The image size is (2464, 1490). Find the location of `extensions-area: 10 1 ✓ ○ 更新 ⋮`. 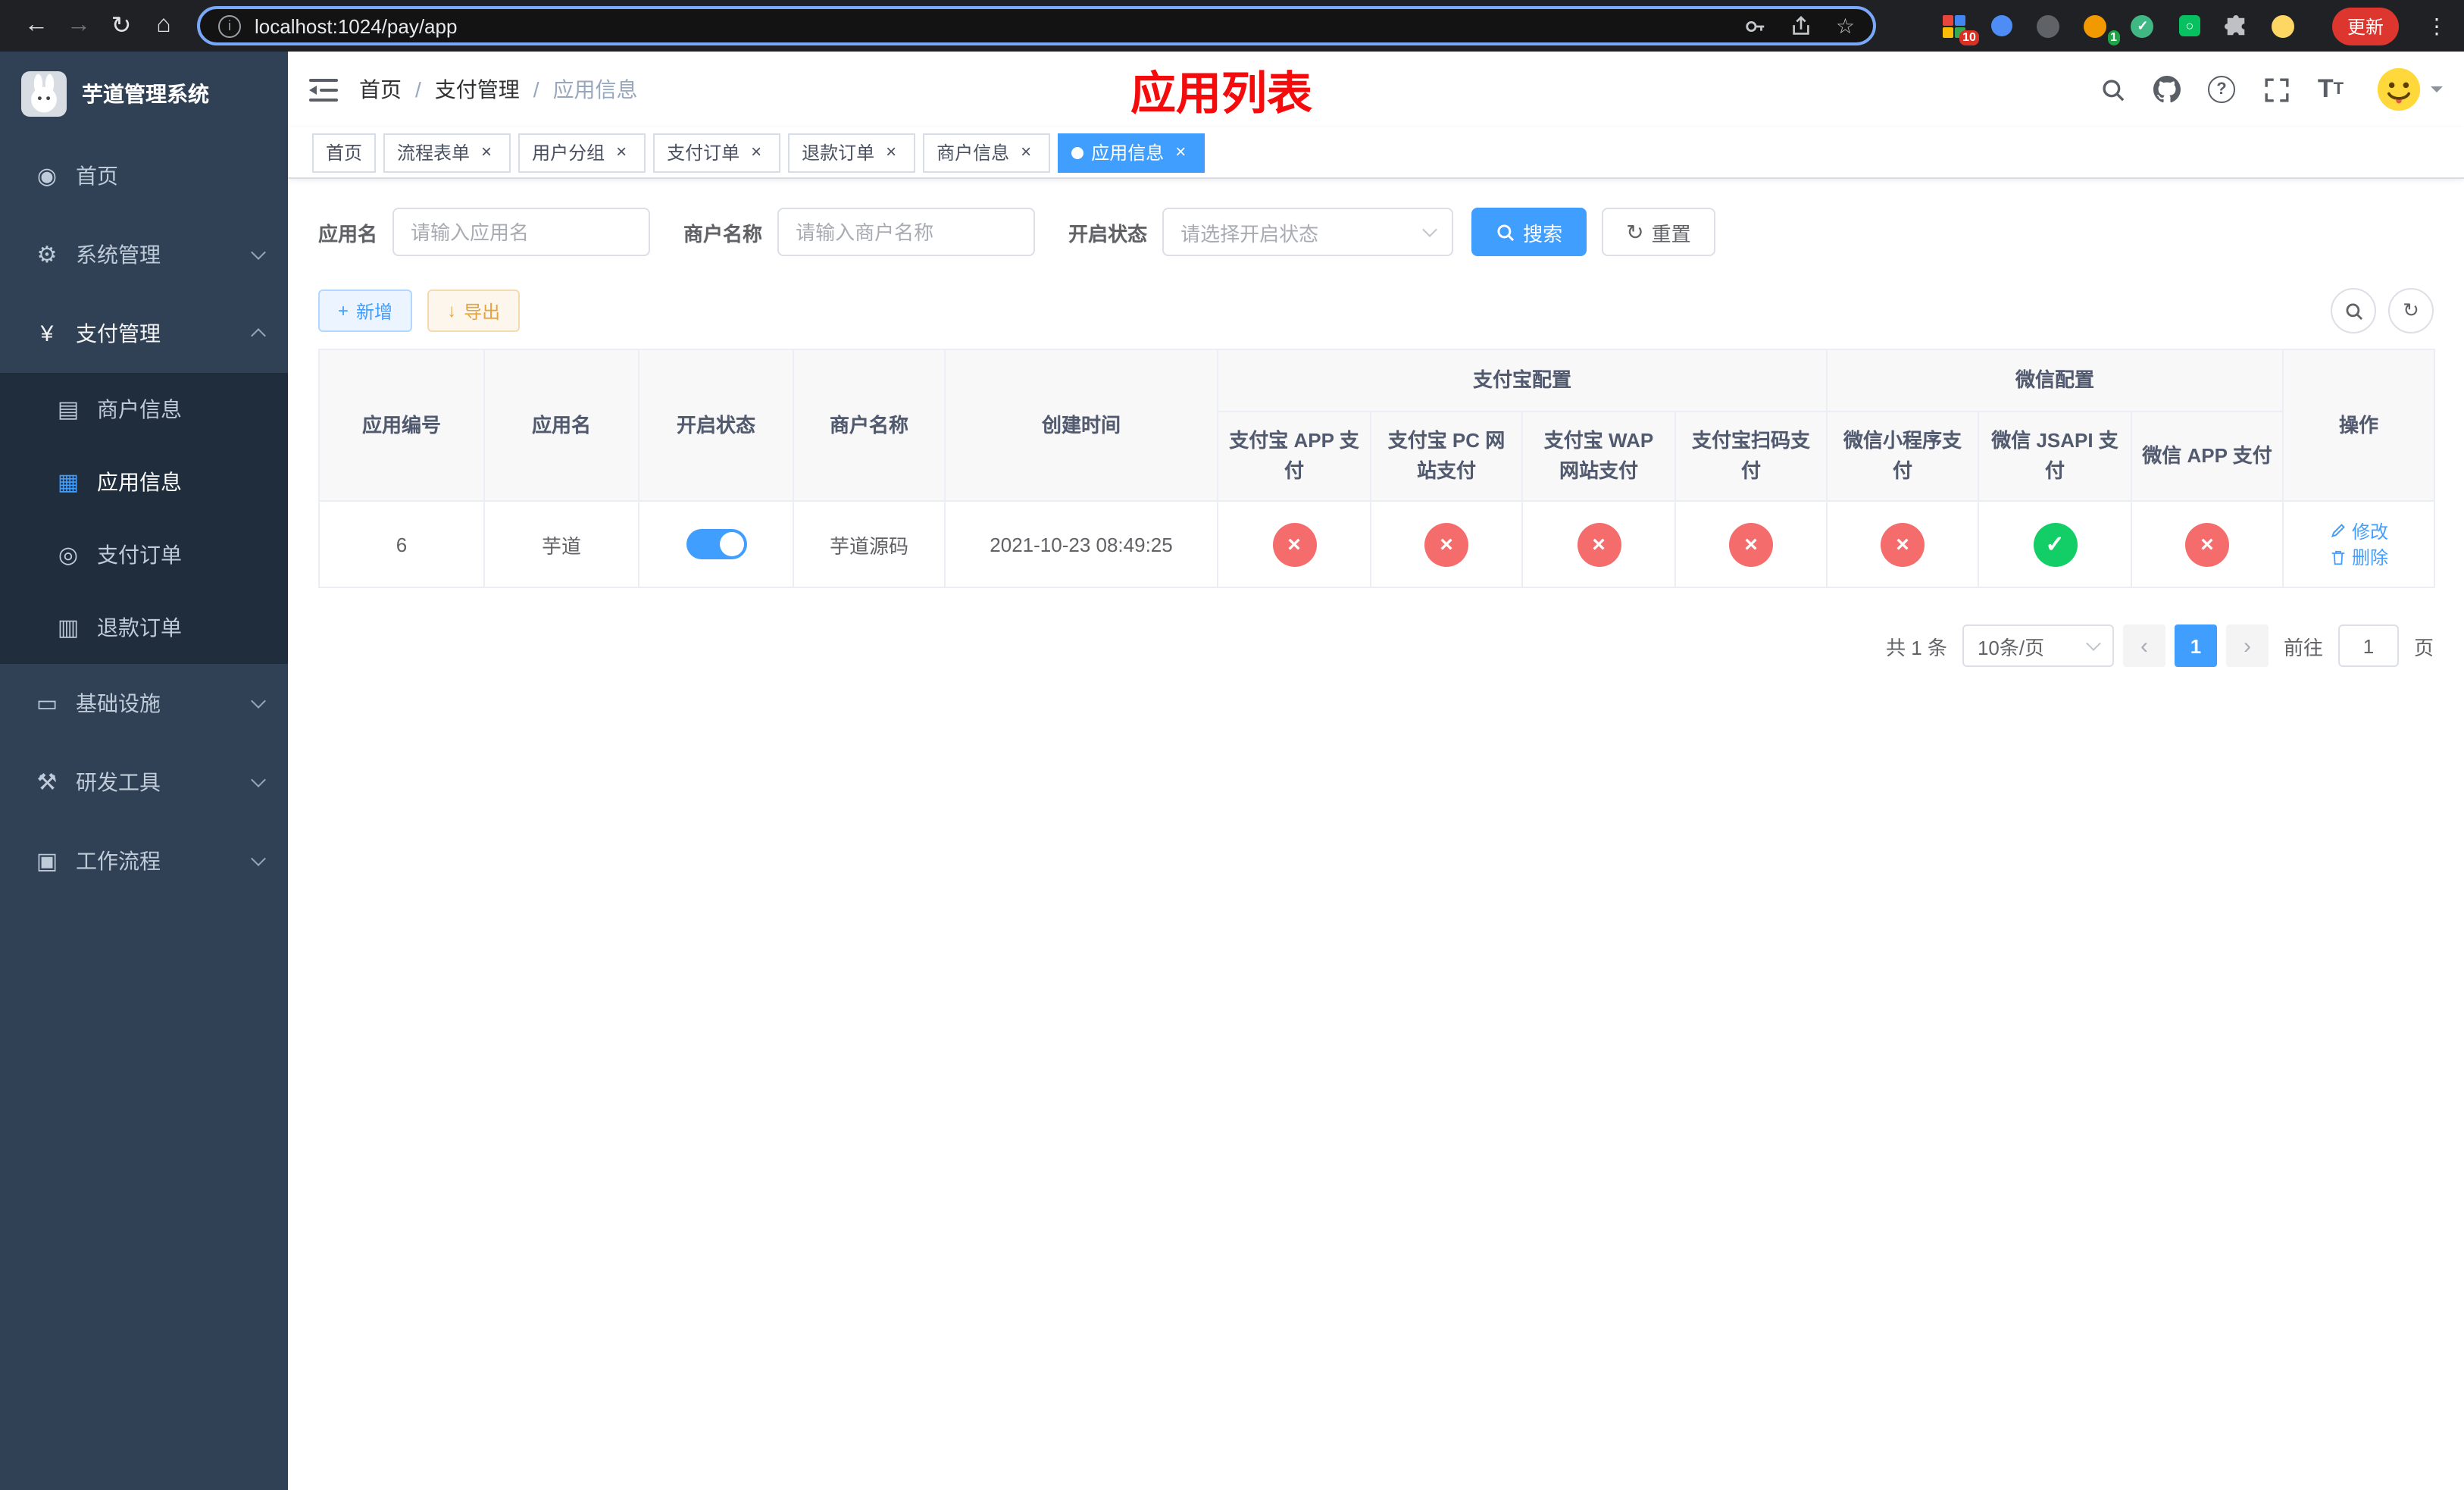

extensions-area: 10 1 ✓ ○ 更新 ⋮ is located at coordinates (2195, 26).